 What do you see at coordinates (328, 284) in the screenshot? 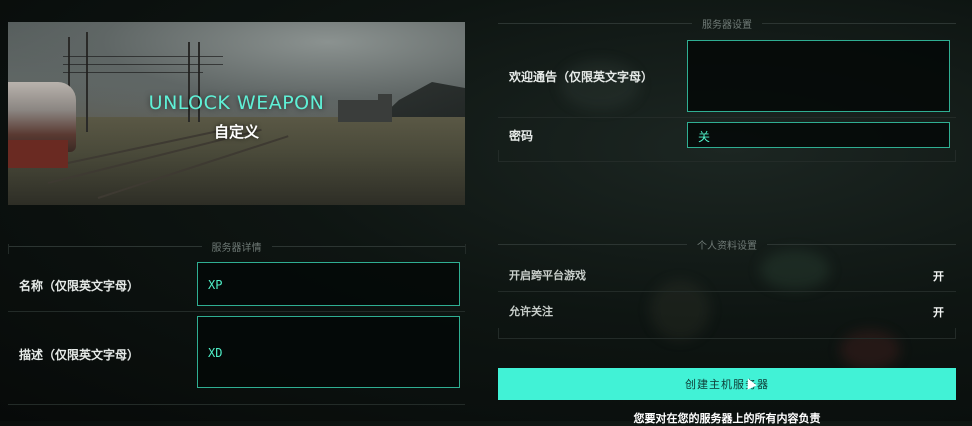
I see `server-name-input: XP` at bounding box center [328, 284].